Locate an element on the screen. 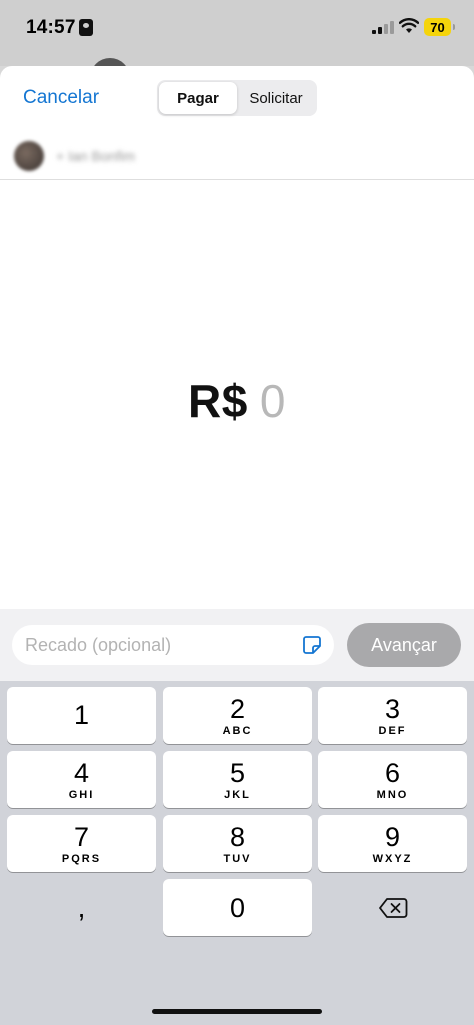  key-letters: JKL is located at coordinates (237, 794).